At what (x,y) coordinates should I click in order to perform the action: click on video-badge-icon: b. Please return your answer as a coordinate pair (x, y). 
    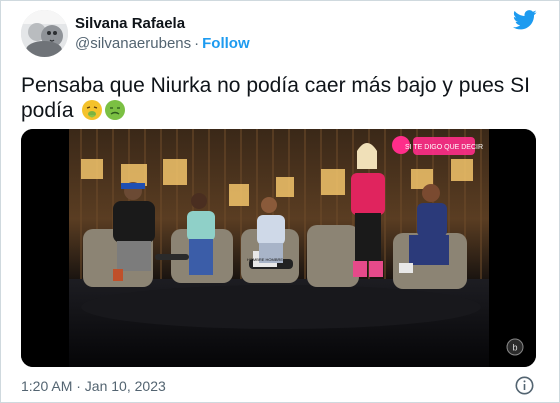
    Looking at the image, I should click on (515, 347).